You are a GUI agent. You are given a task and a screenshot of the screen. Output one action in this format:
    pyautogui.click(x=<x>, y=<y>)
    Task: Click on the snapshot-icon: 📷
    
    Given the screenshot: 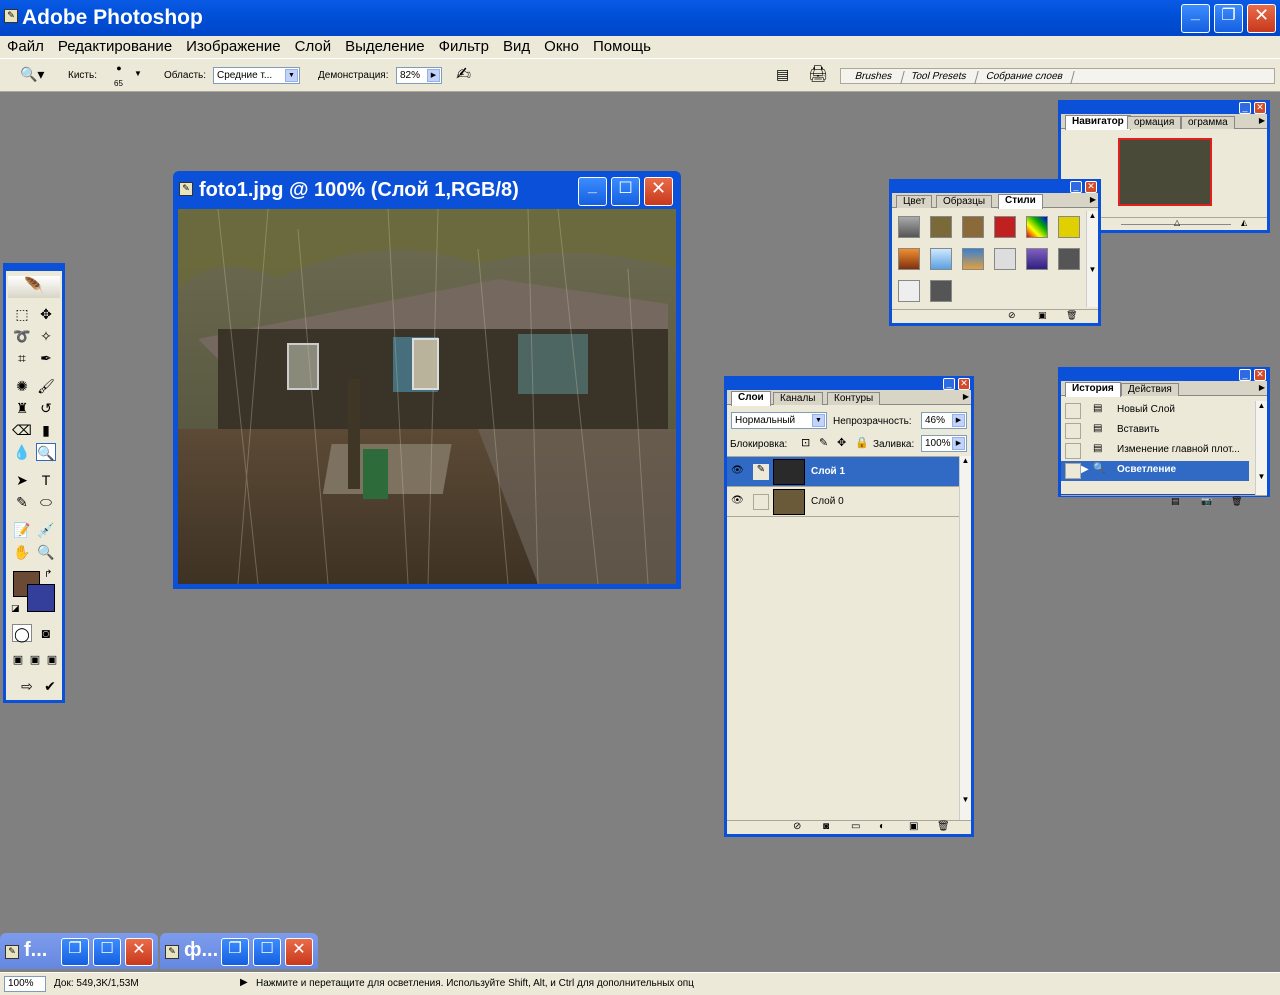 What is the action you would take?
    pyautogui.click(x=1206, y=501)
    